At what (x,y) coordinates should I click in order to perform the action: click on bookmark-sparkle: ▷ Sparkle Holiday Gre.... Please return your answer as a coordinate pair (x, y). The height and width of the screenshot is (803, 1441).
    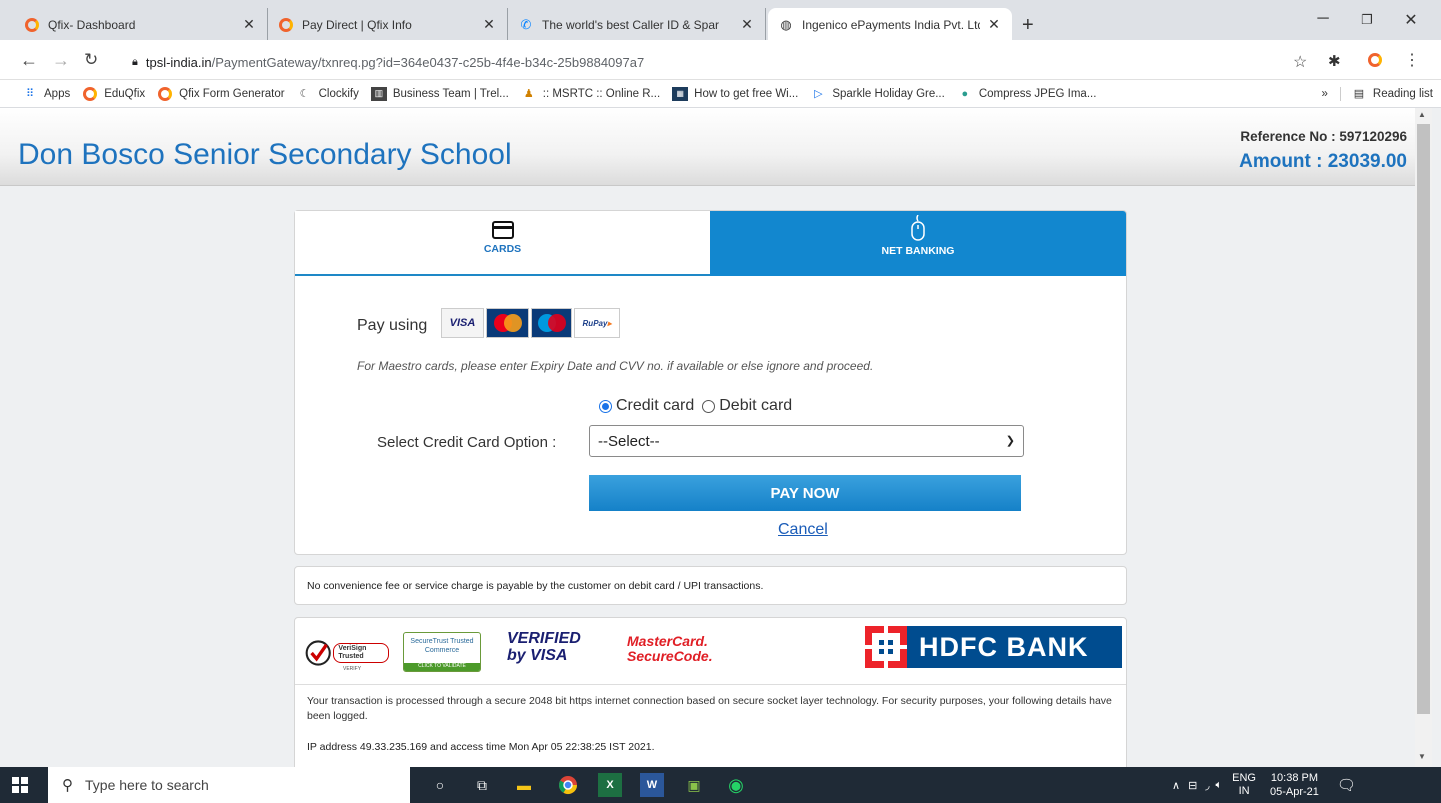
    Looking at the image, I should click on (877, 94).